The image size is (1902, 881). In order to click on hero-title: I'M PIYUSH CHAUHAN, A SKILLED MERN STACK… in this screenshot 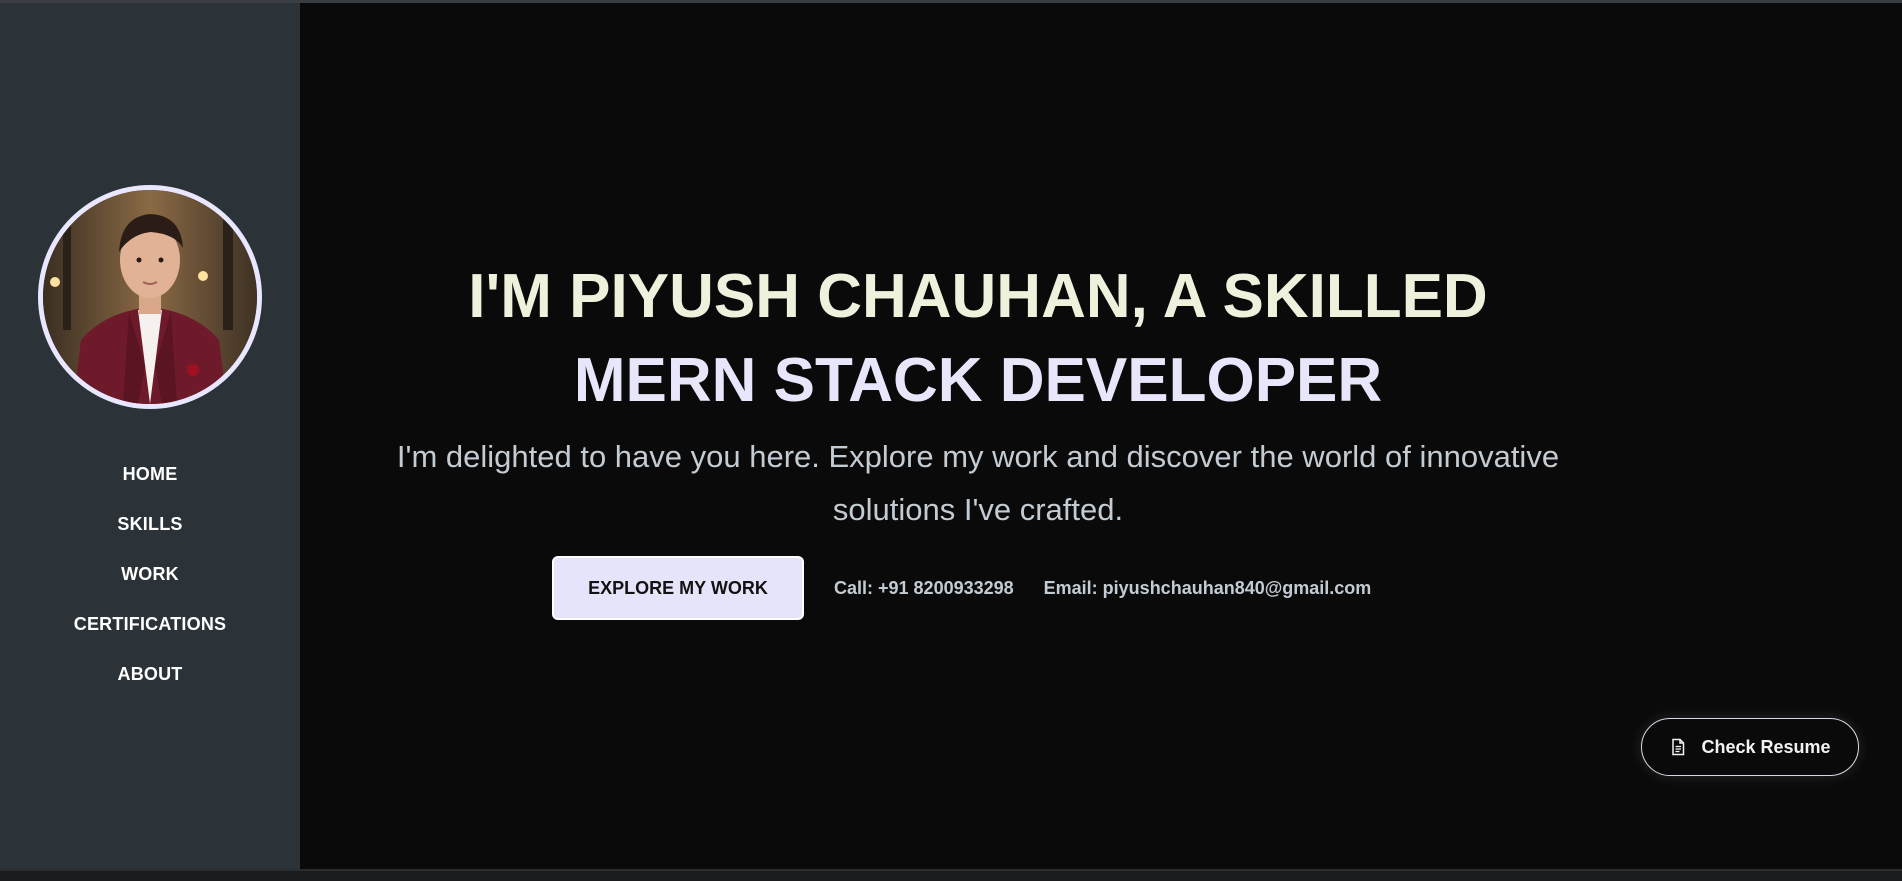, I will do `click(978, 339)`.